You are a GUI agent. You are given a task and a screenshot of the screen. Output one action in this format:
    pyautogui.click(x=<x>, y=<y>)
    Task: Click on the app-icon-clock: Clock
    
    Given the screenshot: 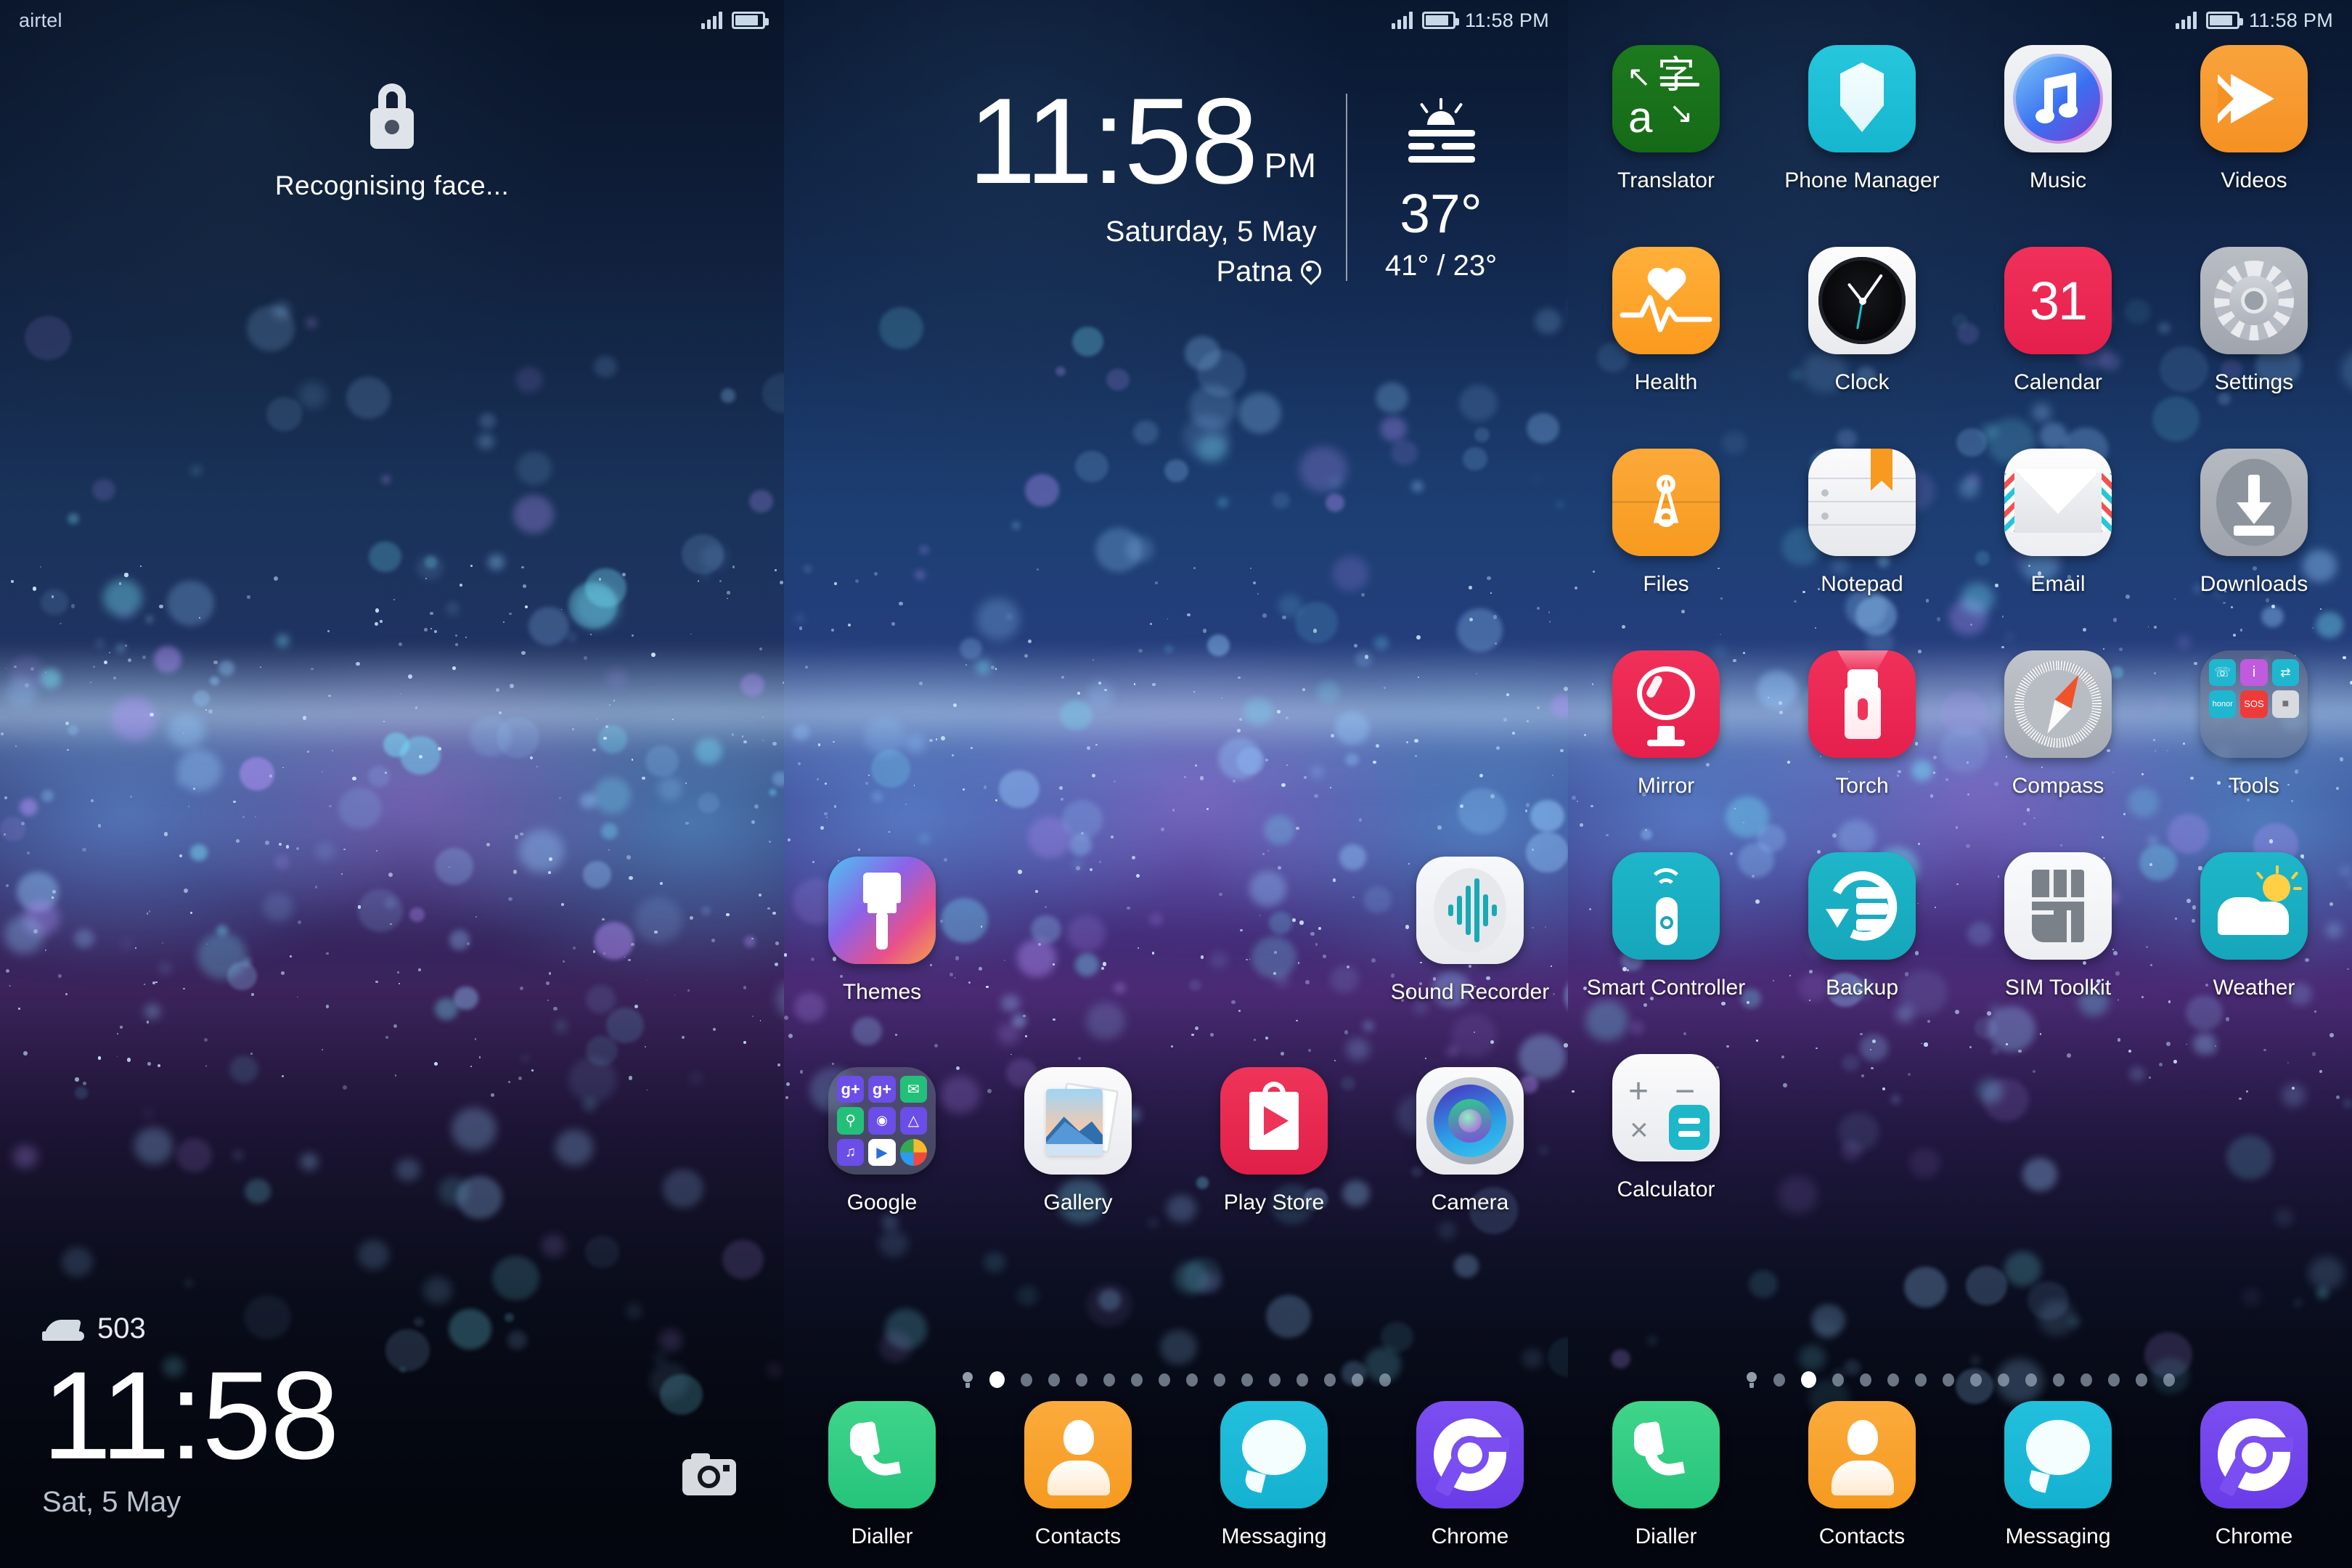 What is the action you would take?
    pyautogui.click(x=1862, y=348)
    